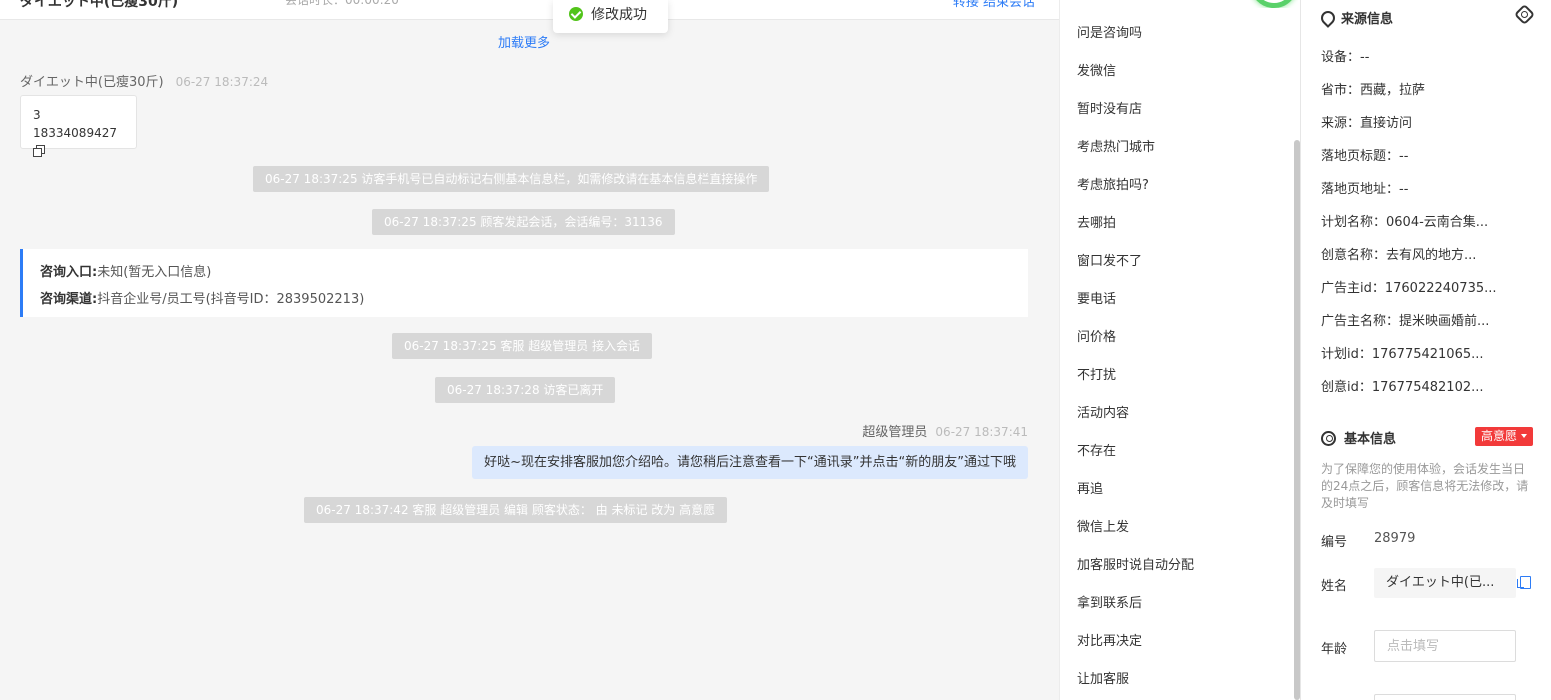  Describe the element at coordinates (895, 432) in the screenshot. I see `agent-name: 超级管理员` at that location.